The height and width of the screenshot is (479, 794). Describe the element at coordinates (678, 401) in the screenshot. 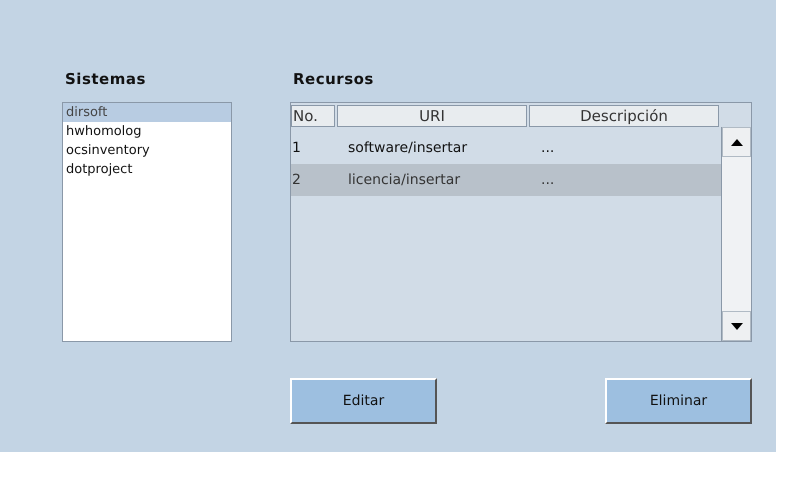

I see `action-button: Eliminar` at that location.